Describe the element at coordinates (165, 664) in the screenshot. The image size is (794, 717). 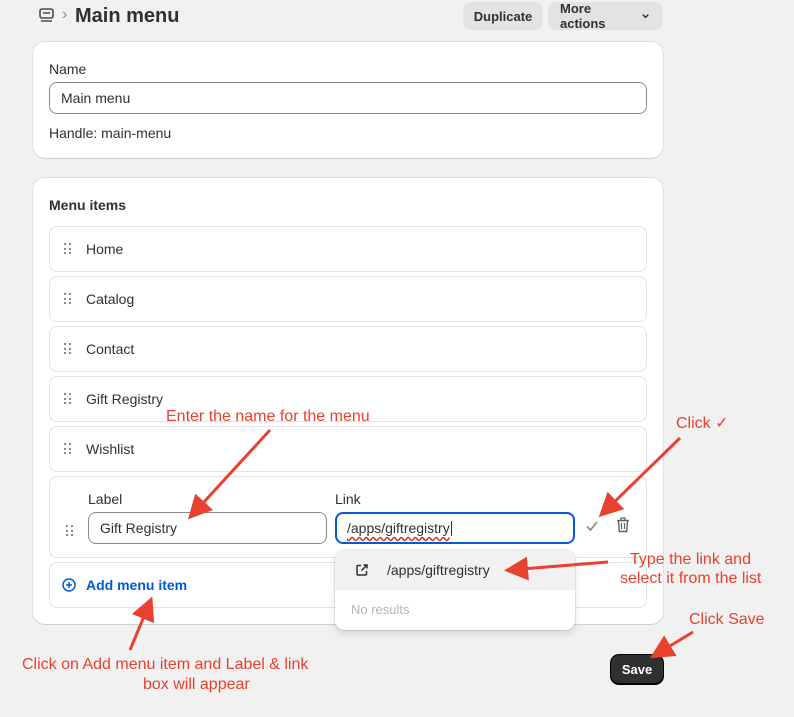
I see `annotation-click-add-line1: Click on Add menu item and Label & link` at that location.